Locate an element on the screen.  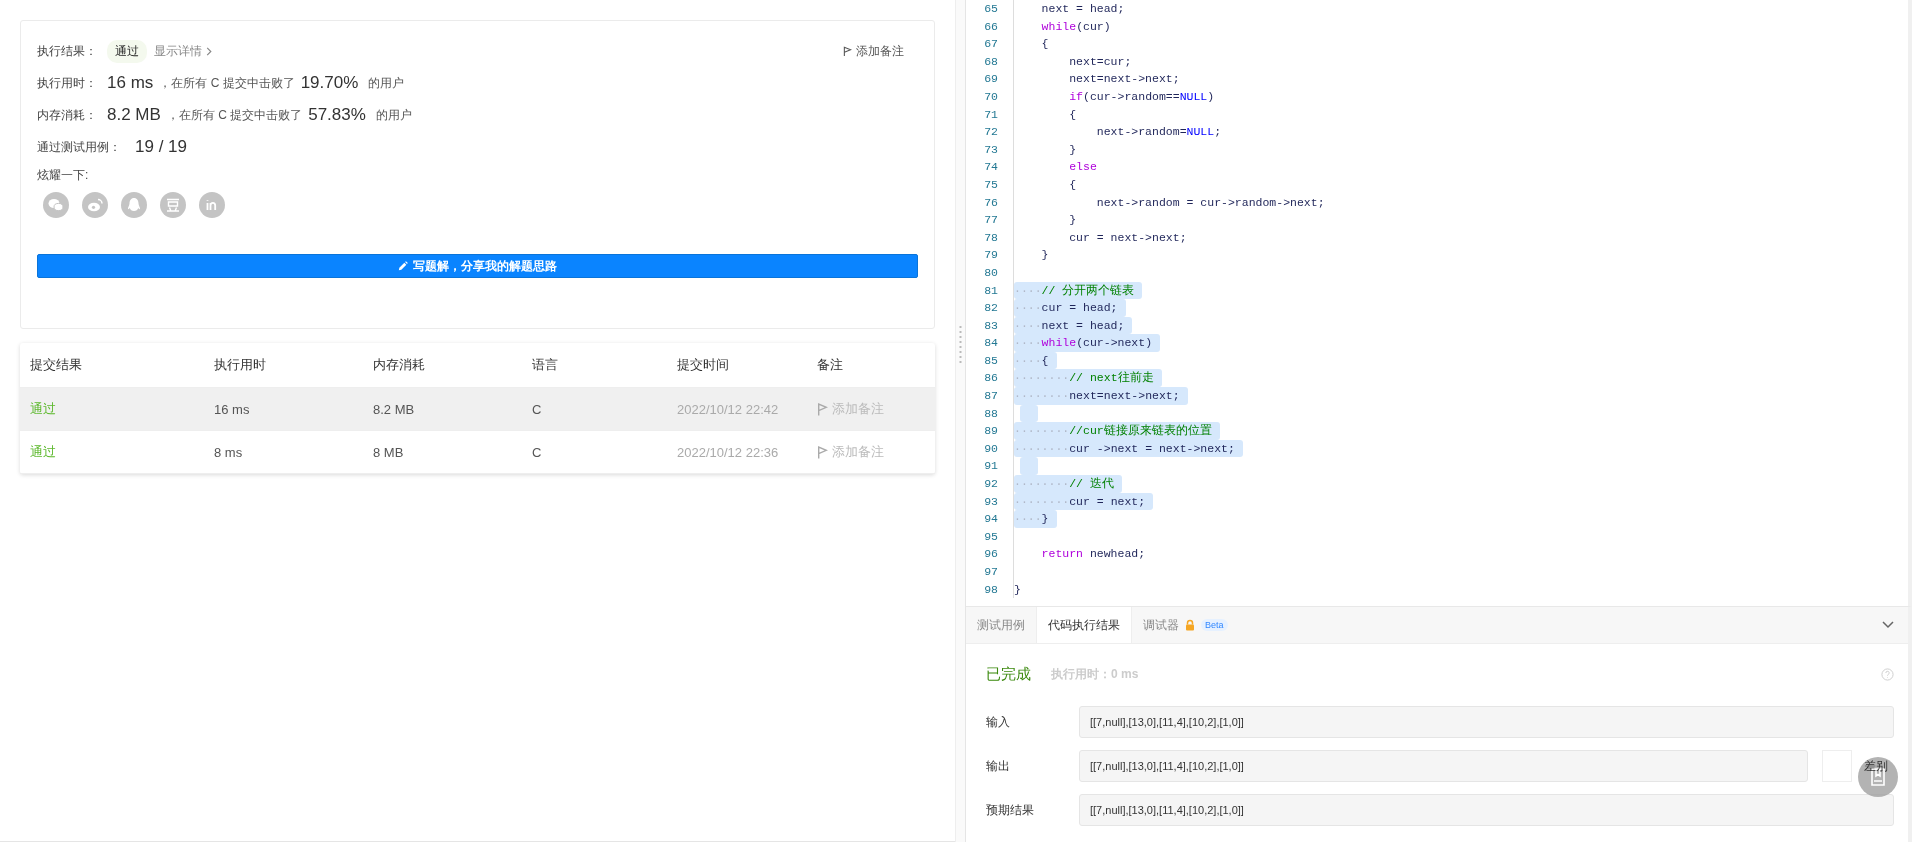
line-number: 78 is located at coordinates (991, 237).